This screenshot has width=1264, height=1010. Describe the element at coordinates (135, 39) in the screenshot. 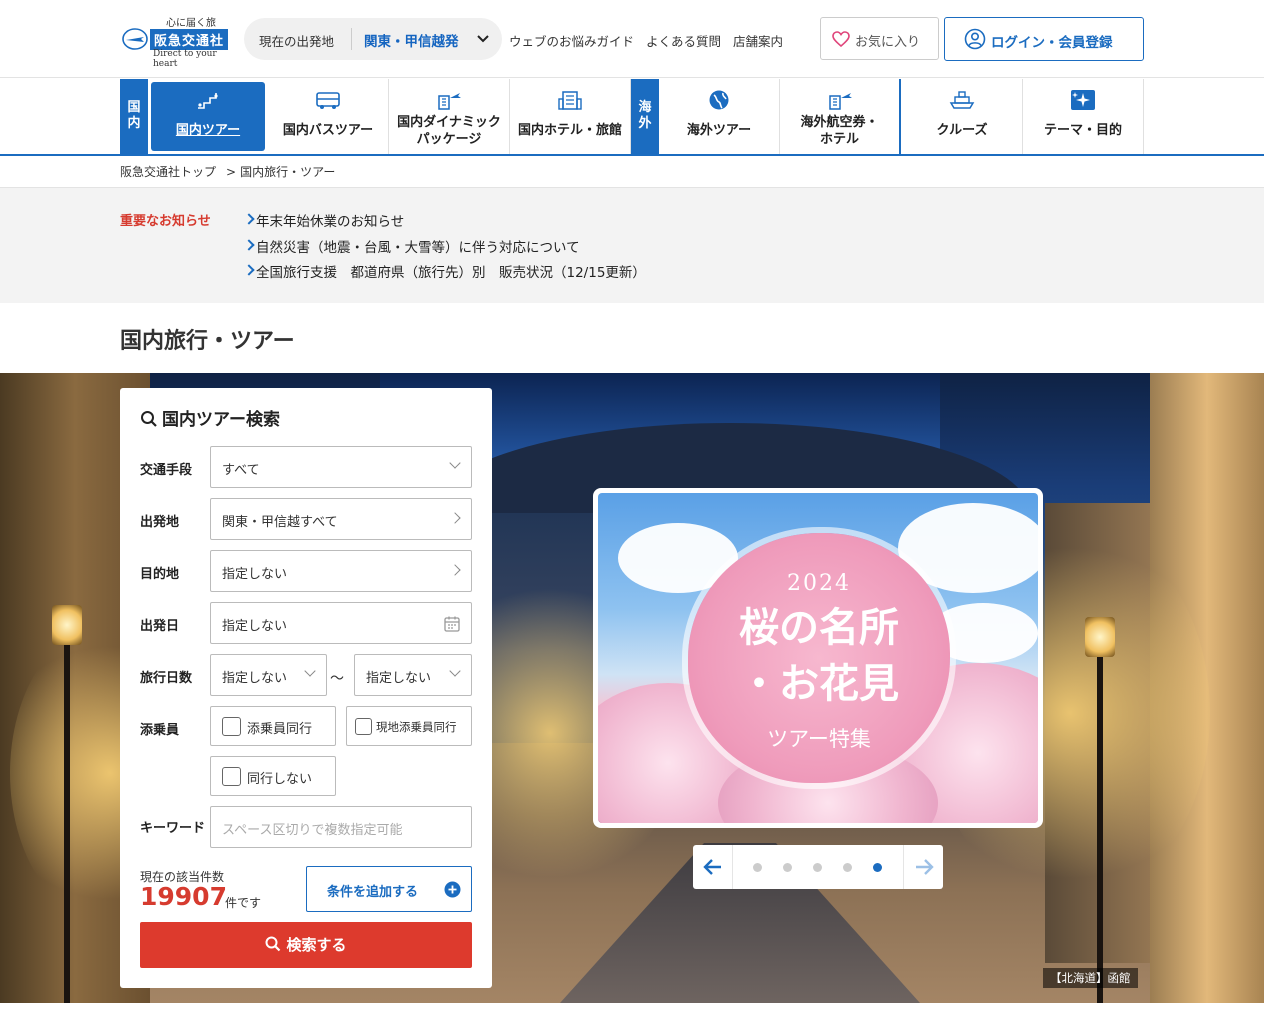

I see `airplane-logo-icon` at that location.